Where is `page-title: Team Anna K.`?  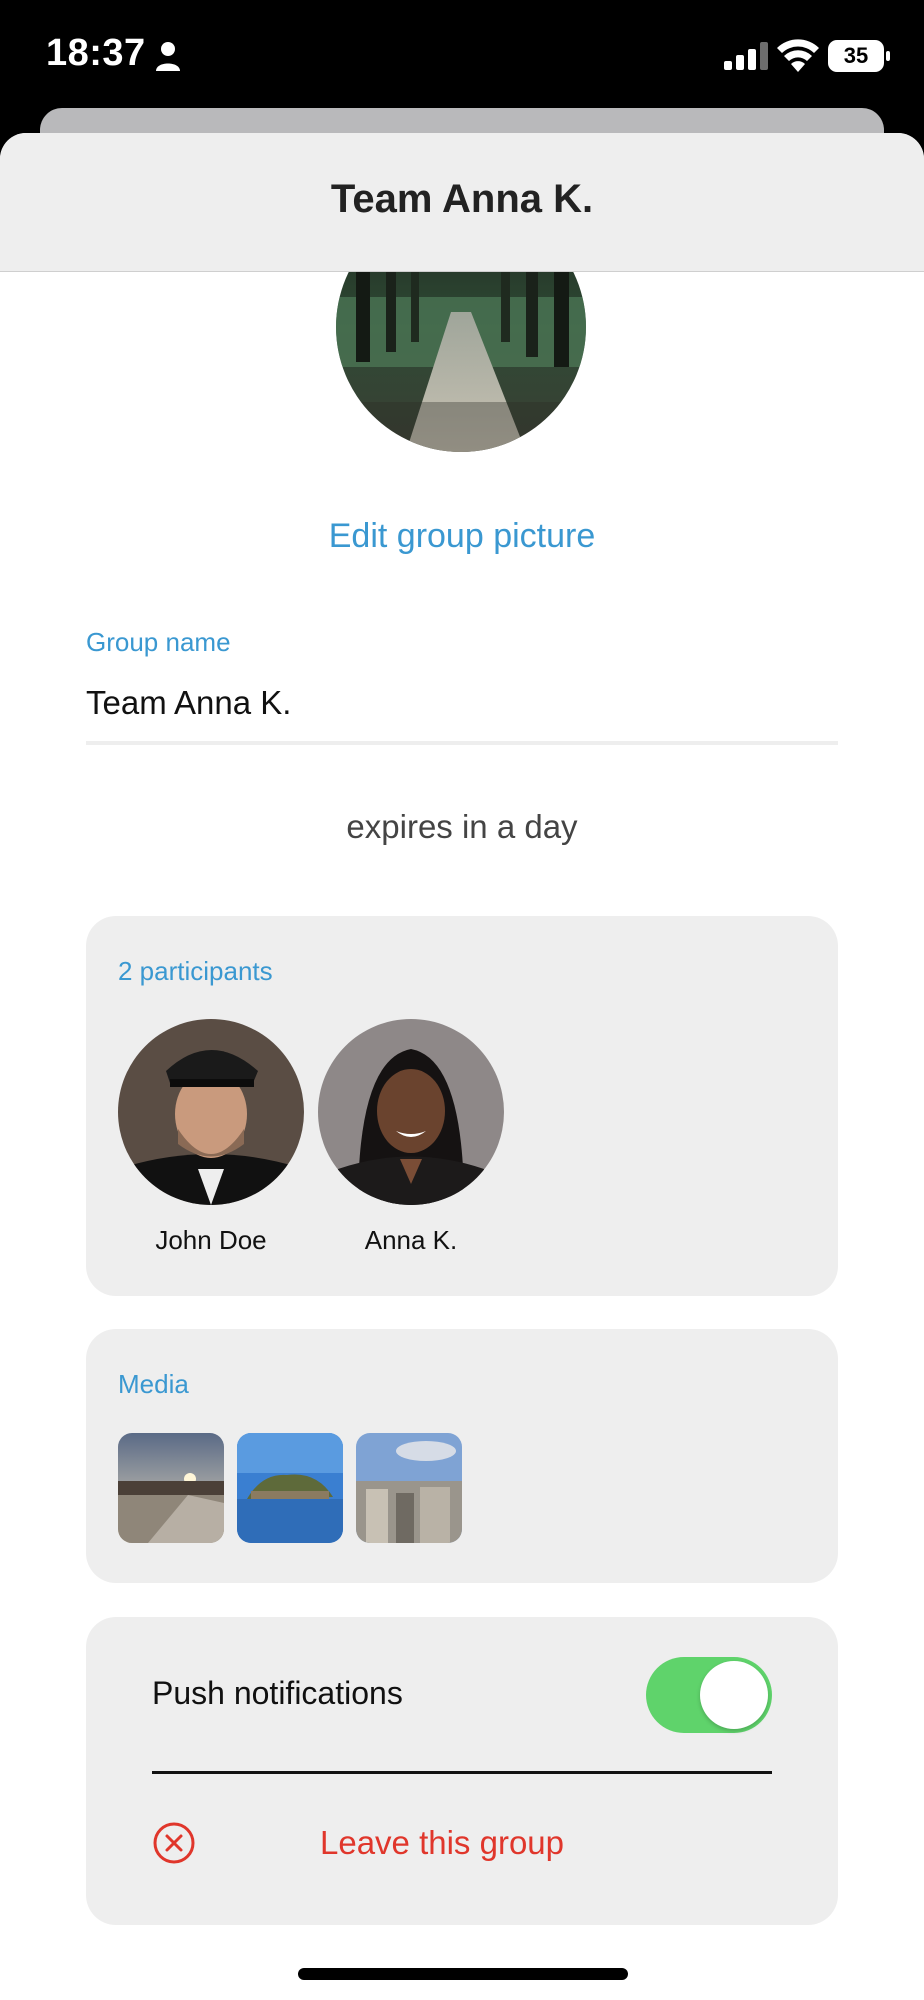
page-title: Team Anna K. is located at coordinates (462, 199).